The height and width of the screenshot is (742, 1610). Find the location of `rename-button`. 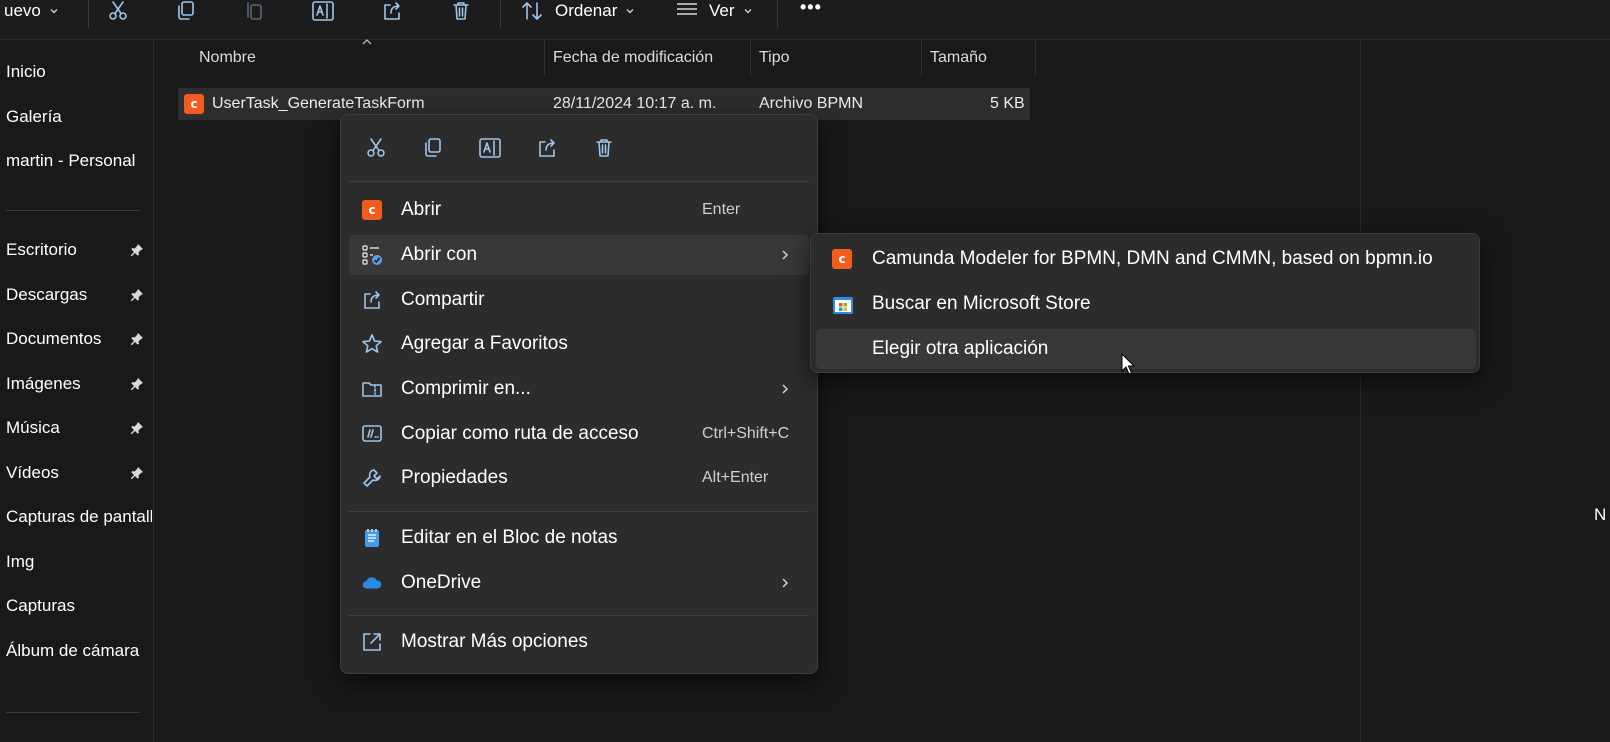

rename-button is located at coordinates (323, 11).